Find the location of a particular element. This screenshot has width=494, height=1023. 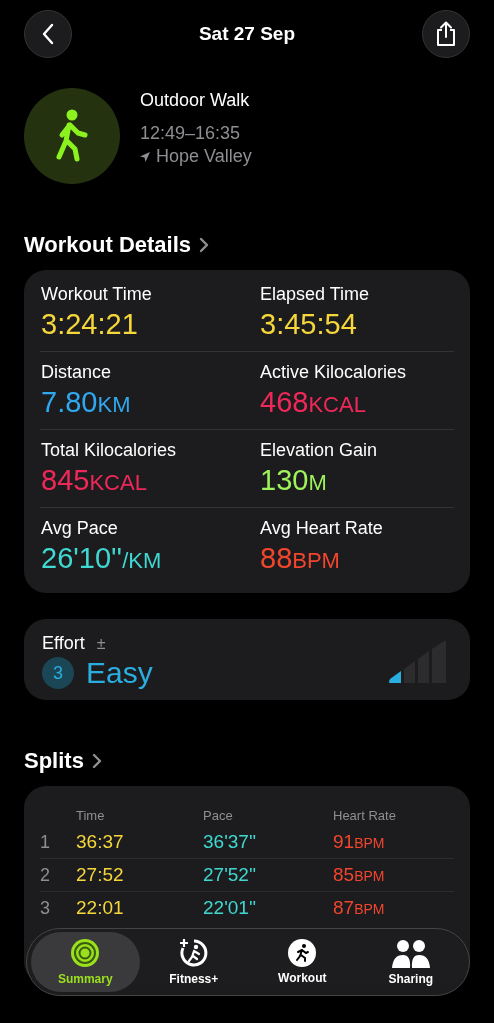

tab: Summary is located at coordinates (85, 962).